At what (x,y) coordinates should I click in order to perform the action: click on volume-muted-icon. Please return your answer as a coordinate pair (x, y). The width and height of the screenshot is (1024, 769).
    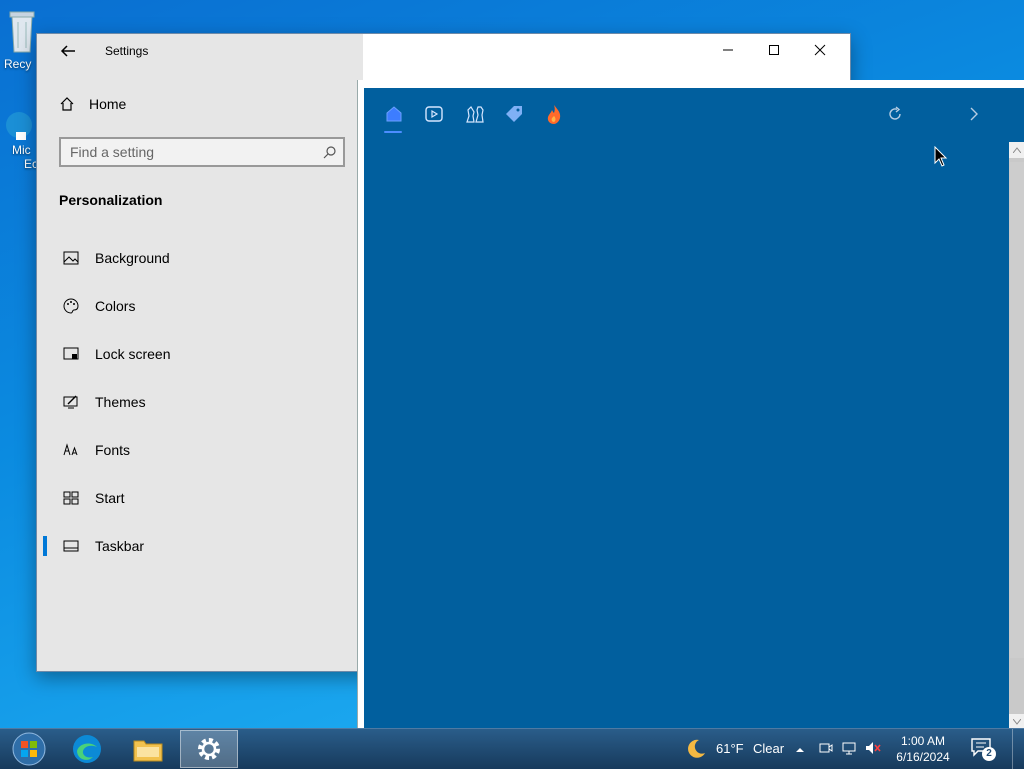
    Looking at the image, I should click on (873, 748).